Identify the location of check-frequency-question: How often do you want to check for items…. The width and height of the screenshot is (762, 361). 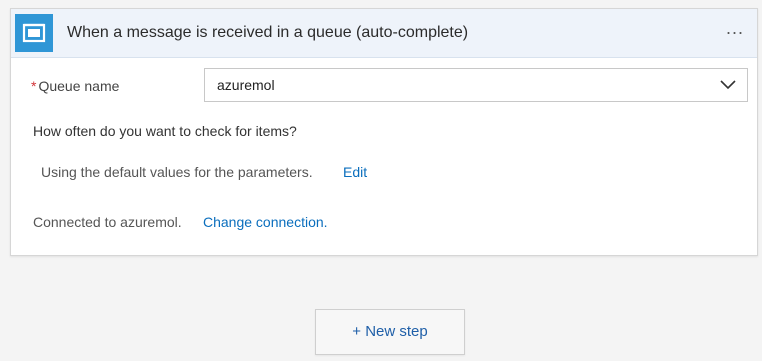
(165, 131).